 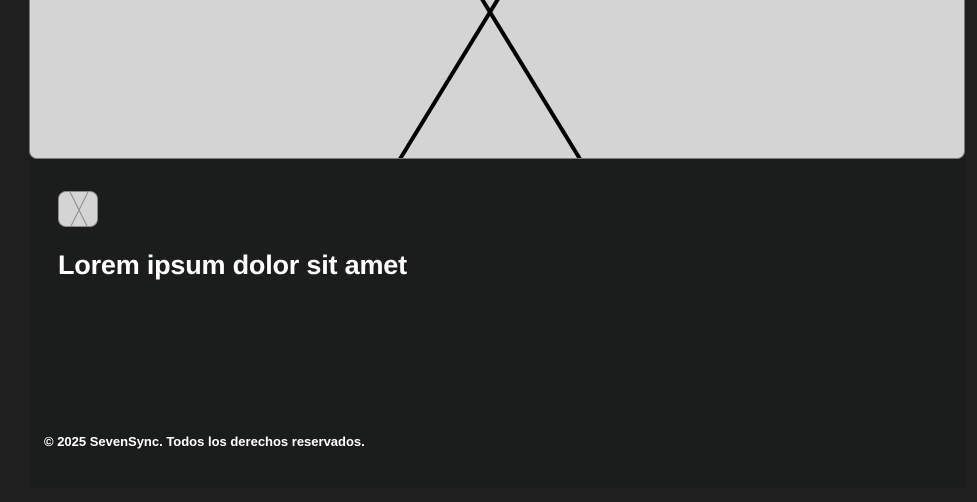 What do you see at coordinates (232, 265) in the screenshot?
I see `card-title: Lorem ipsum dolor sit amet` at bounding box center [232, 265].